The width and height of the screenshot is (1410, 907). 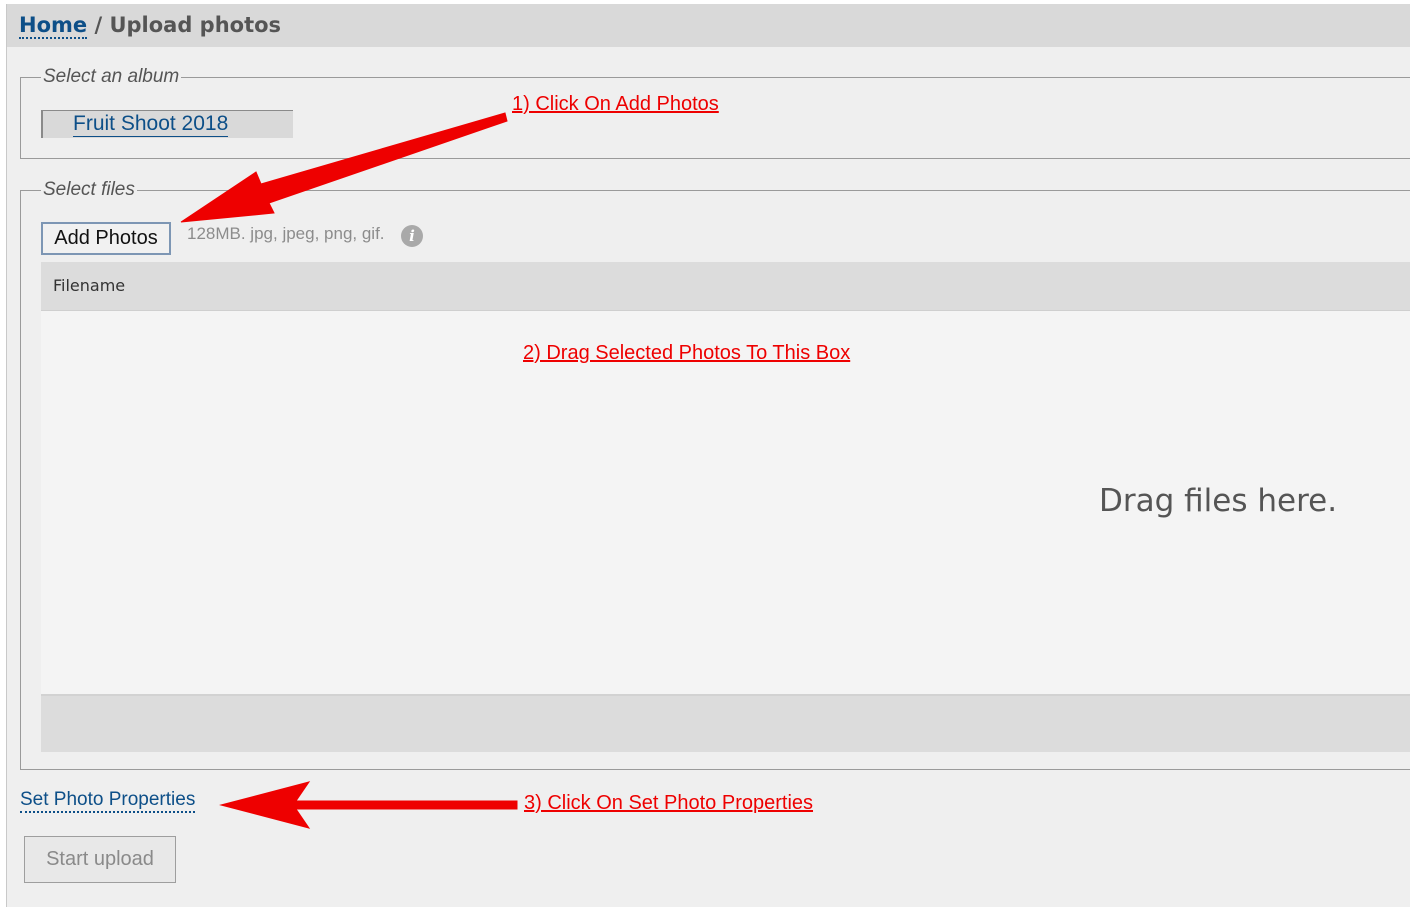 I want to click on set-photo-properties-link: Set Photo Properties, so click(x=108, y=801).